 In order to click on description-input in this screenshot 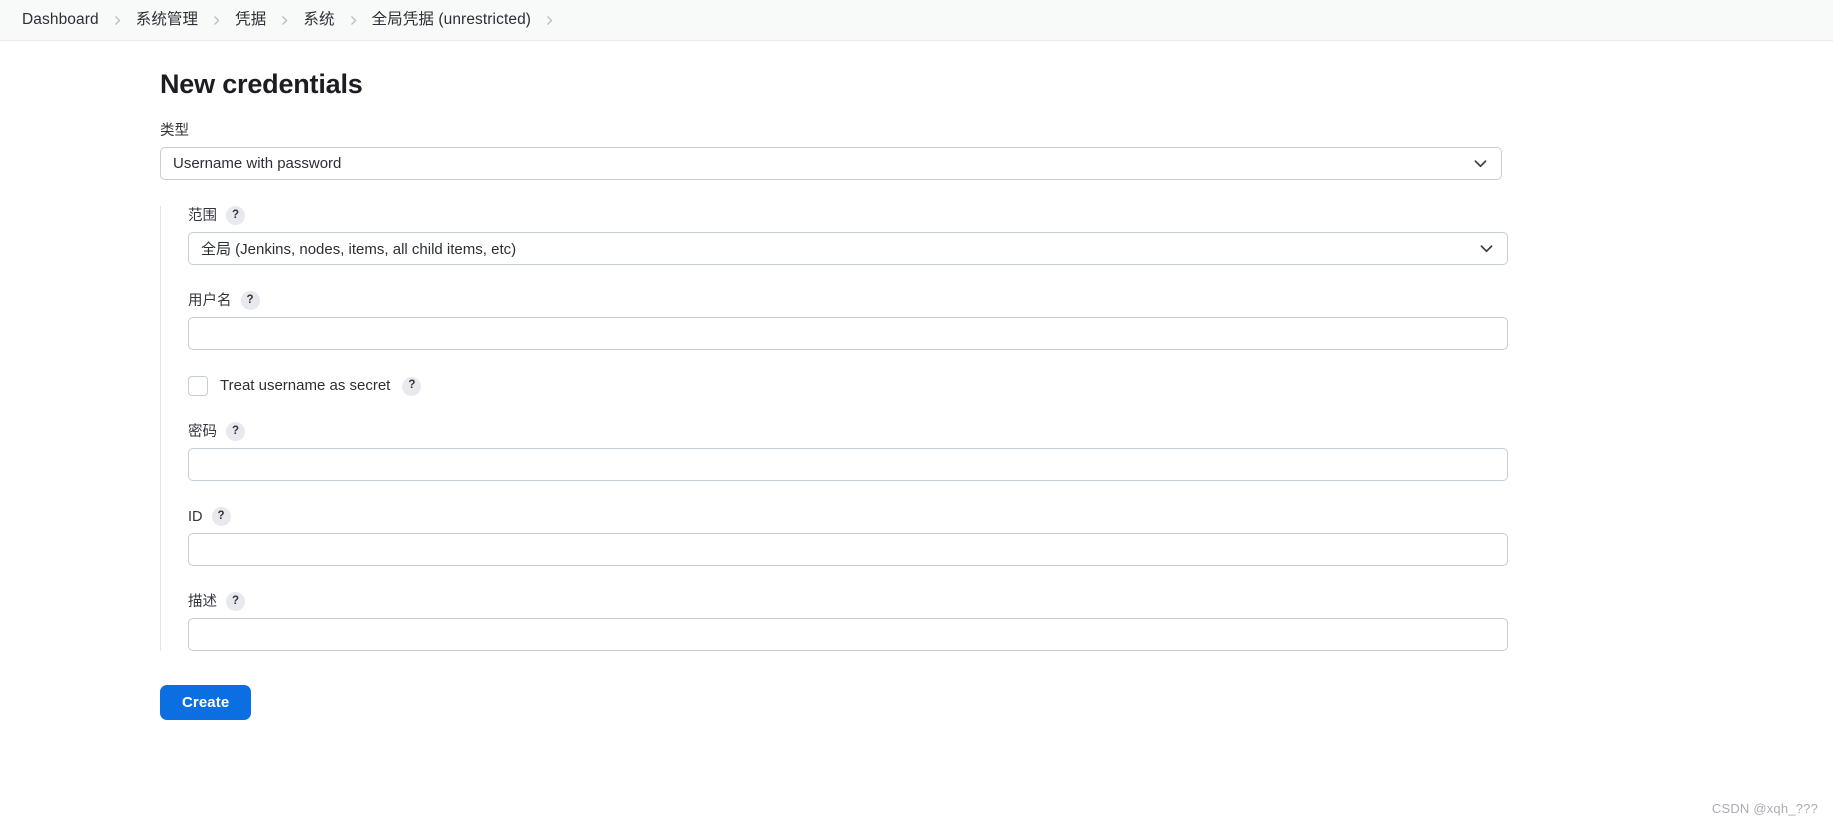, I will do `click(848, 634)`.